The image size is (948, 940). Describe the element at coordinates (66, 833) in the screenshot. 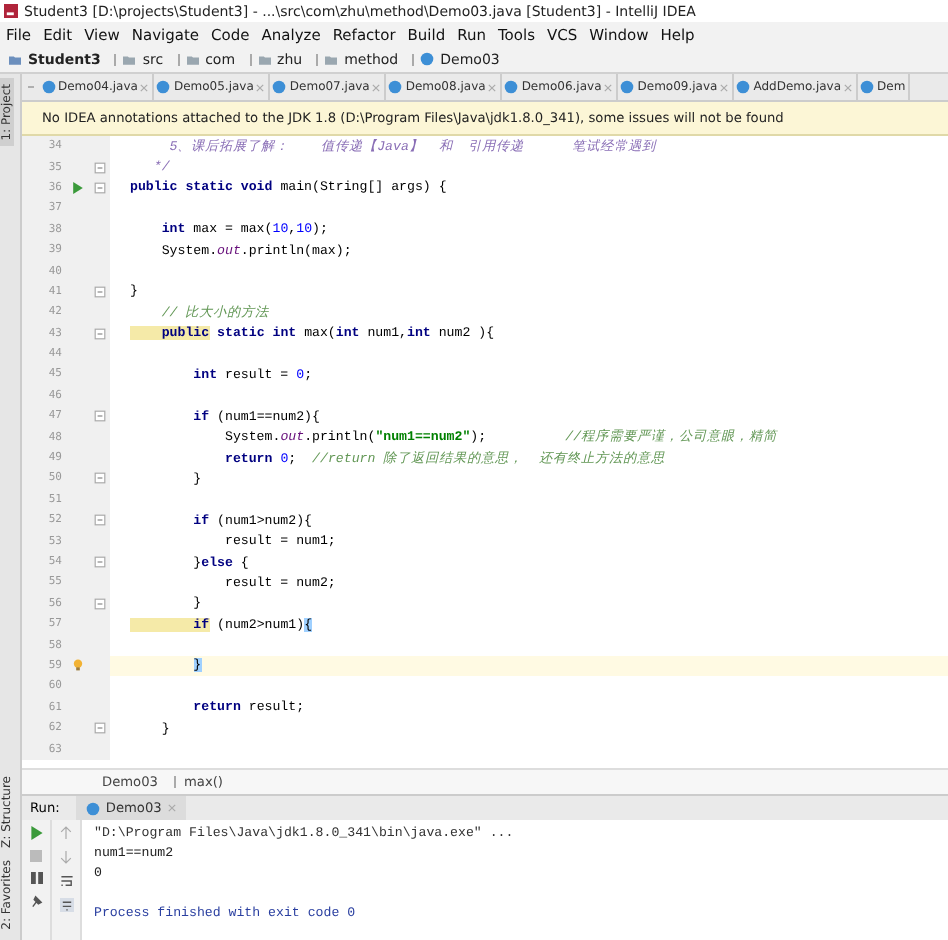

I see `up-arrow-icon` at that location.